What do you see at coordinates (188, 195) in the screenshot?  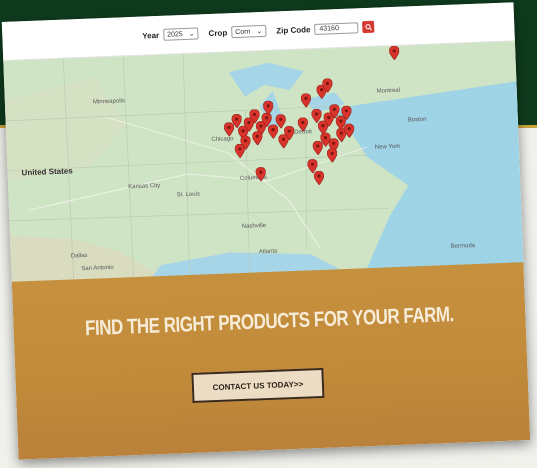 I see `map-place-label: St. Louis` at bounding box center [188, 195].